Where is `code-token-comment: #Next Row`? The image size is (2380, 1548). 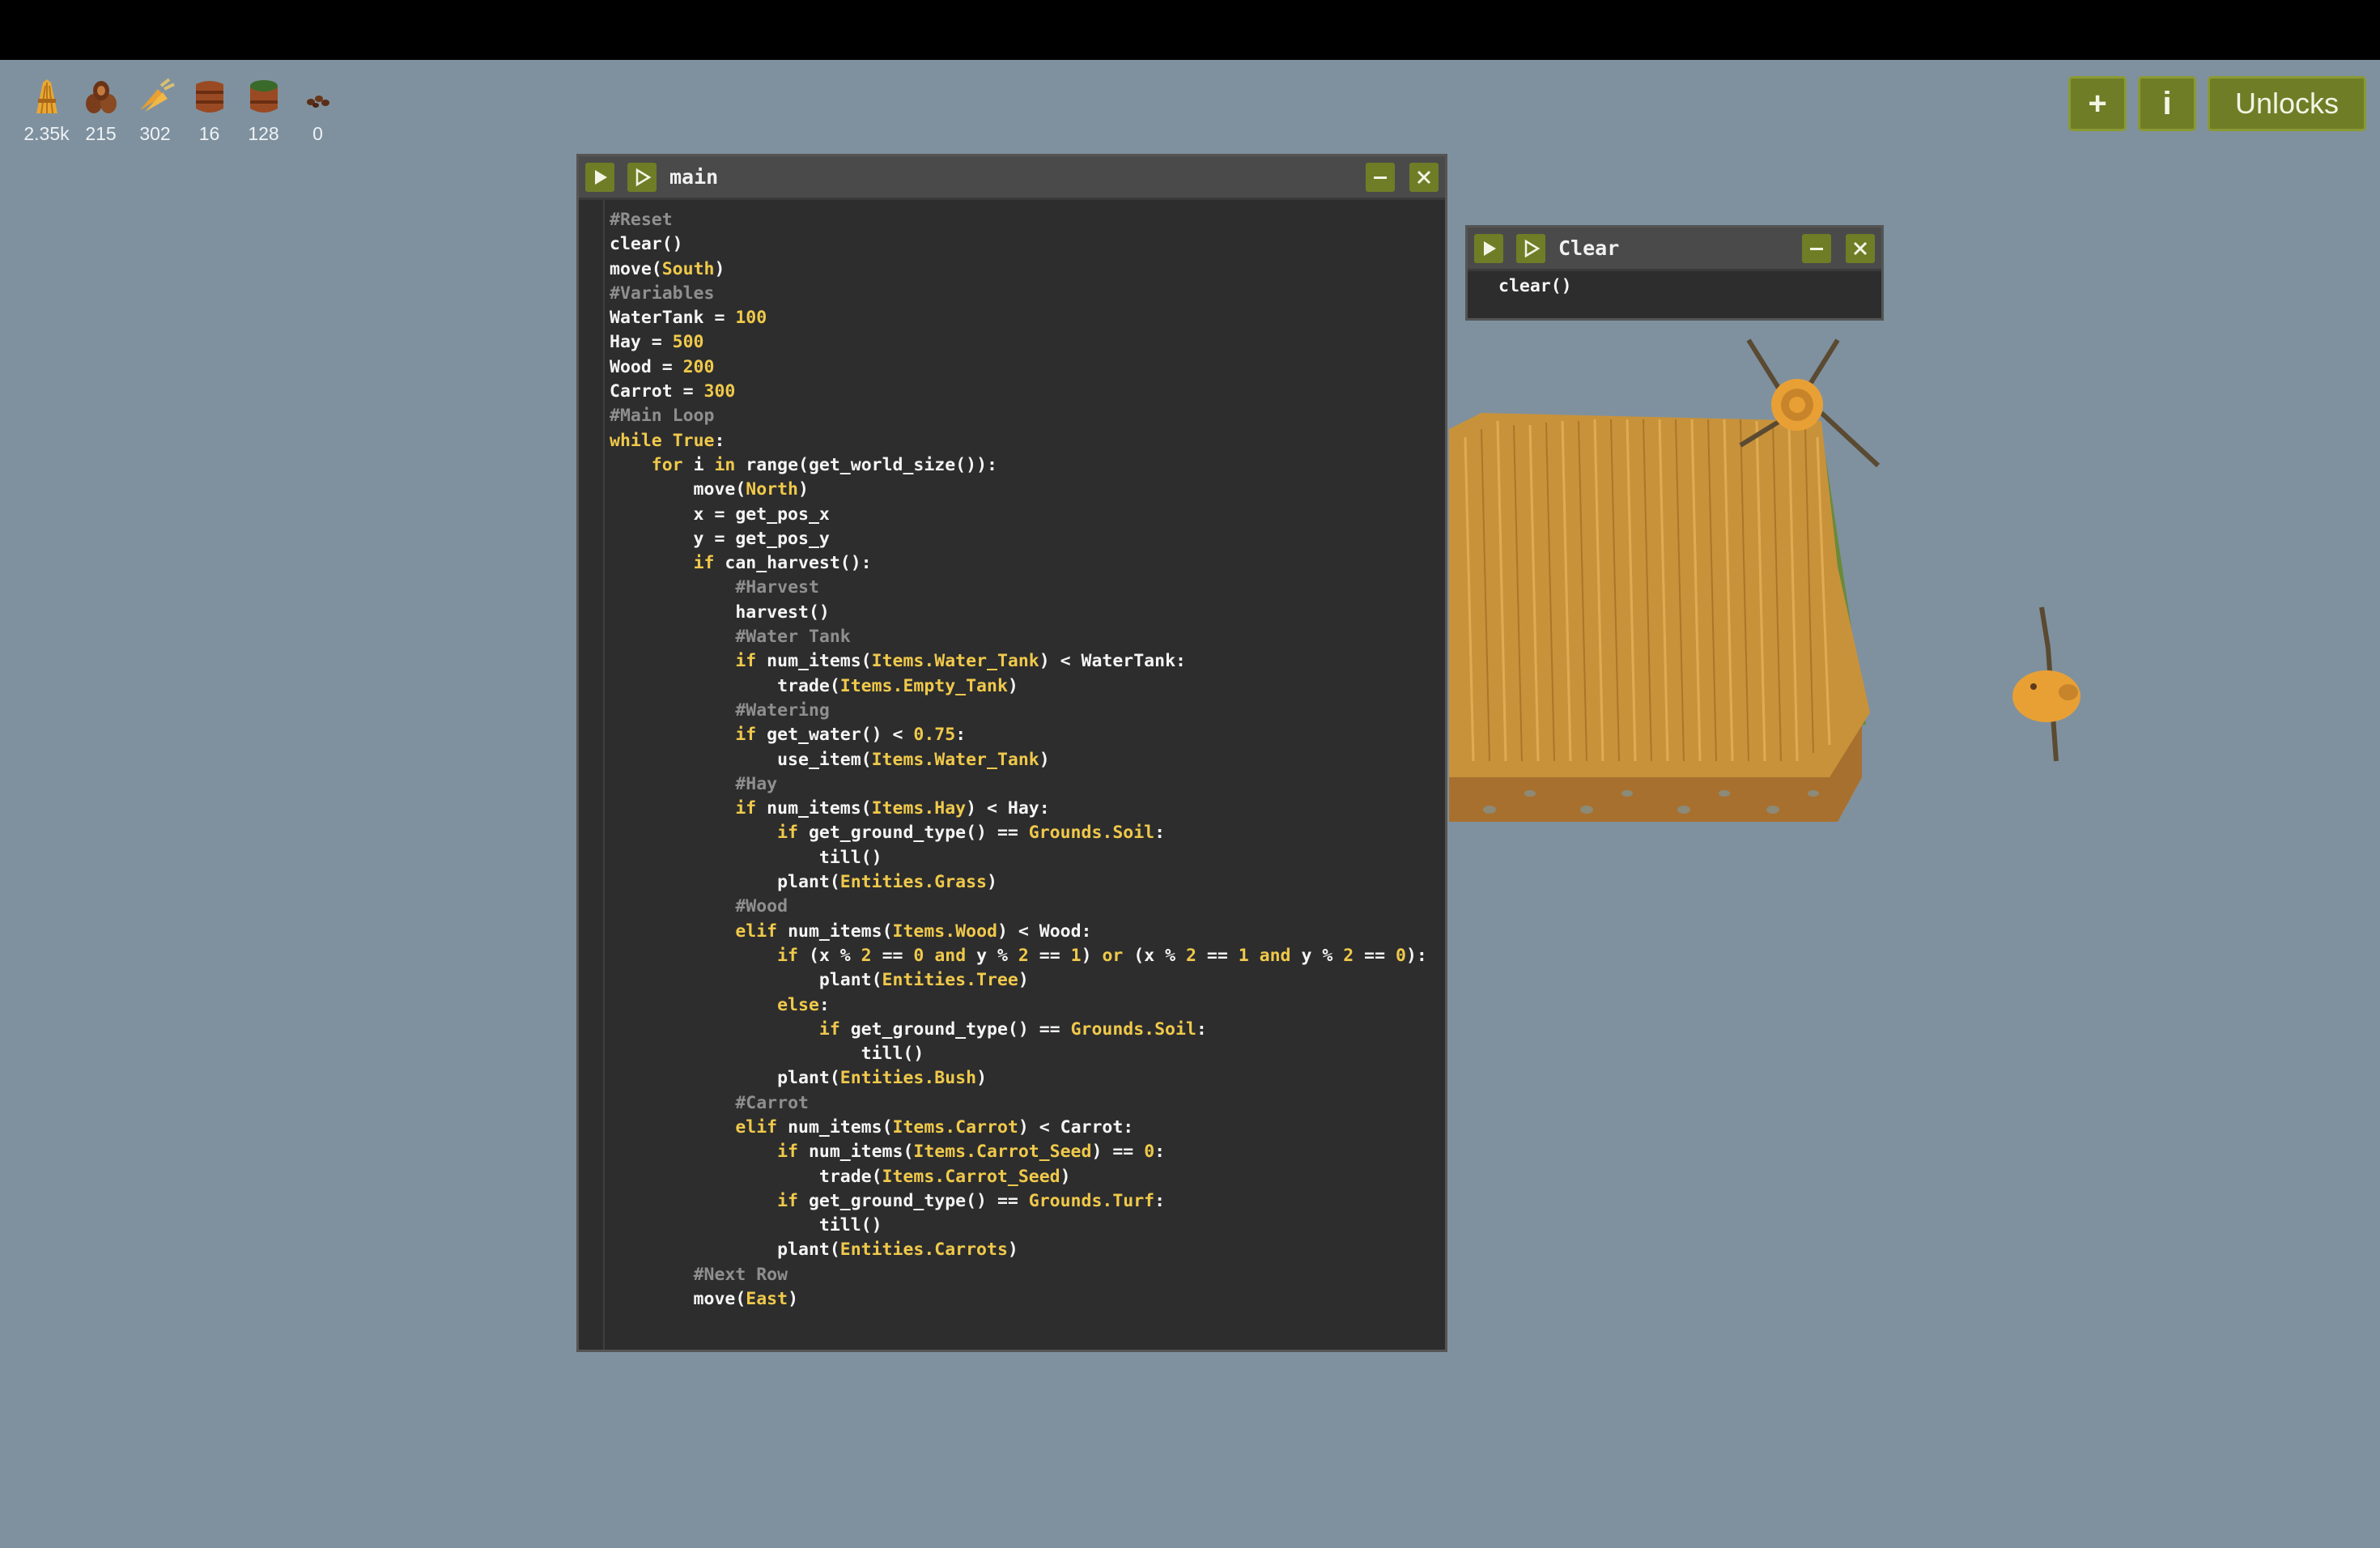
code-token-comment: #Next Row is located at coordinates (740, 1274).